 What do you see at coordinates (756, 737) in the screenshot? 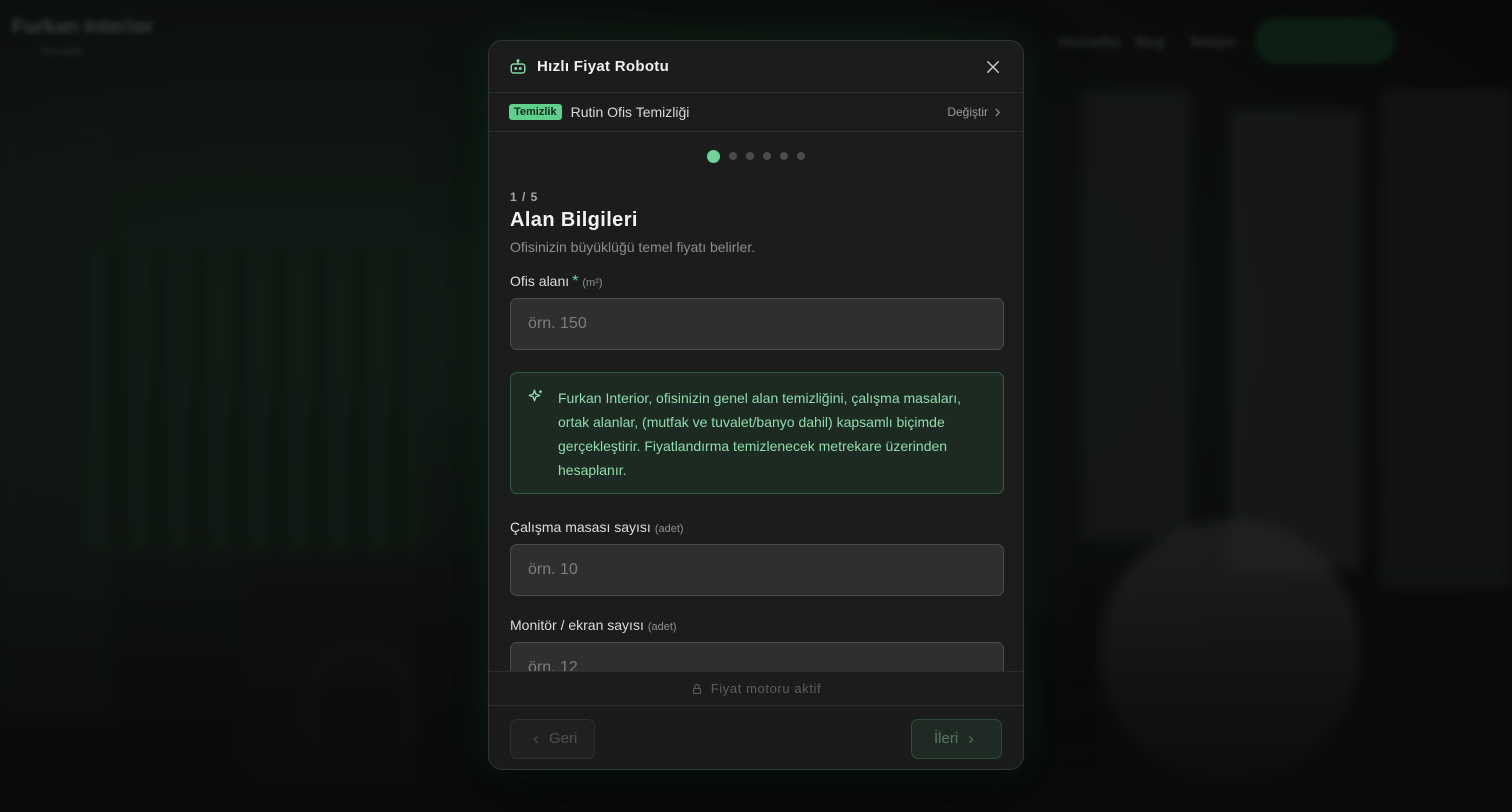
I see `modal-footer: Geri İleri` at bounding box center [756, 737].